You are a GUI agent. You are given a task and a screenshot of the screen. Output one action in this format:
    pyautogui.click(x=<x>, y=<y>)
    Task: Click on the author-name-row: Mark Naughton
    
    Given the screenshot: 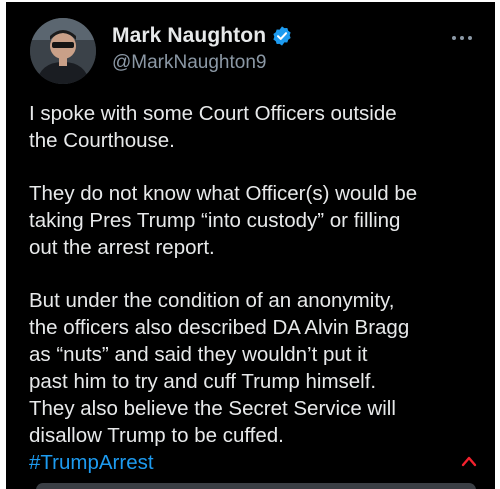 What is the action you would take?
    pyautogui.click(x=202, y=36)
    